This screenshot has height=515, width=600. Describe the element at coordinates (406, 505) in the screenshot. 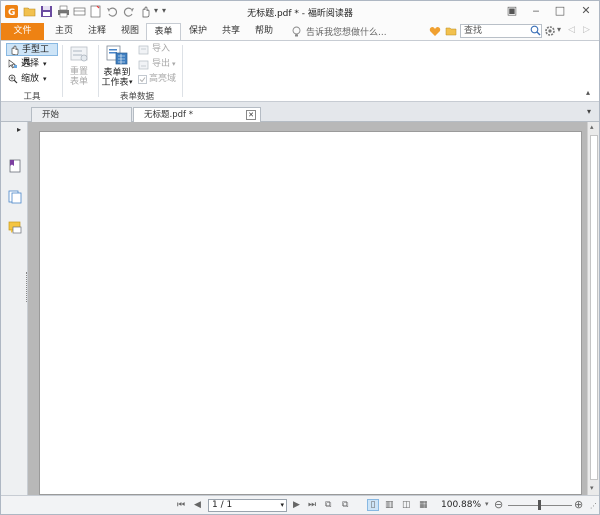

I see `facing-page-icon: ◫` at that location.